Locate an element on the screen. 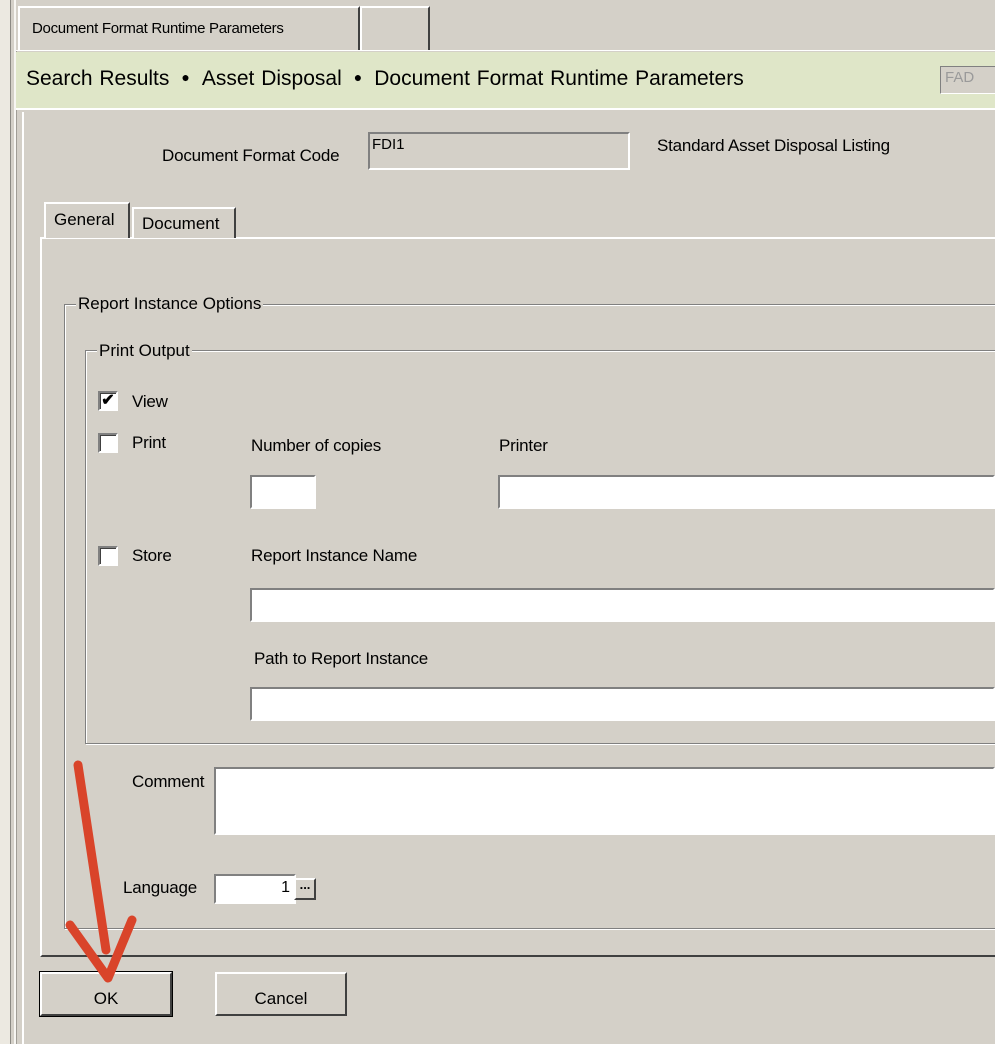 This screenshot has height=1044, width=995. cancel-button: Cancel is located at coordinates (281, 994).